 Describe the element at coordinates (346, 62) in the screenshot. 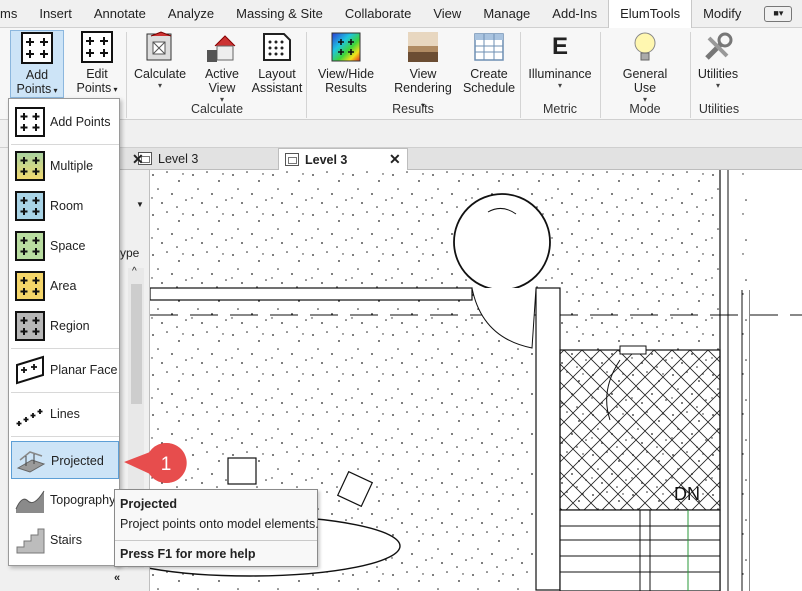

I see `view-hide-results-button: View/Hide Results` at that location.